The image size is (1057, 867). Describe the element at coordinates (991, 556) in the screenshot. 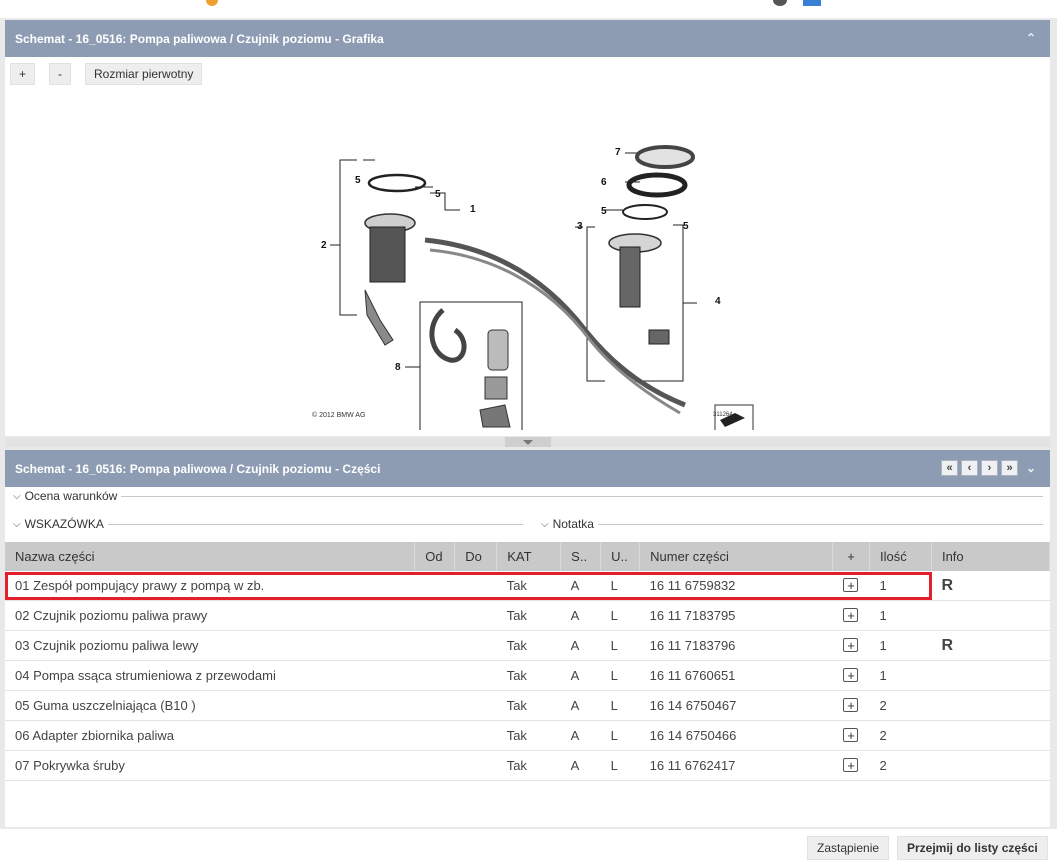

I see `col-header-info: Info` at that location.